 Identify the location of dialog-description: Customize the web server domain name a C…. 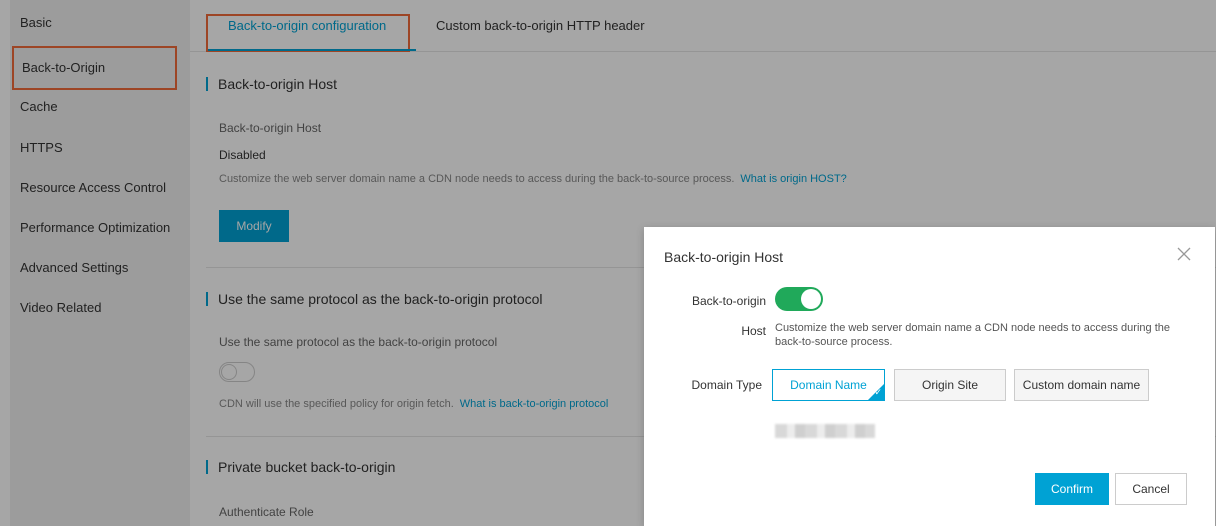
(972, 335).